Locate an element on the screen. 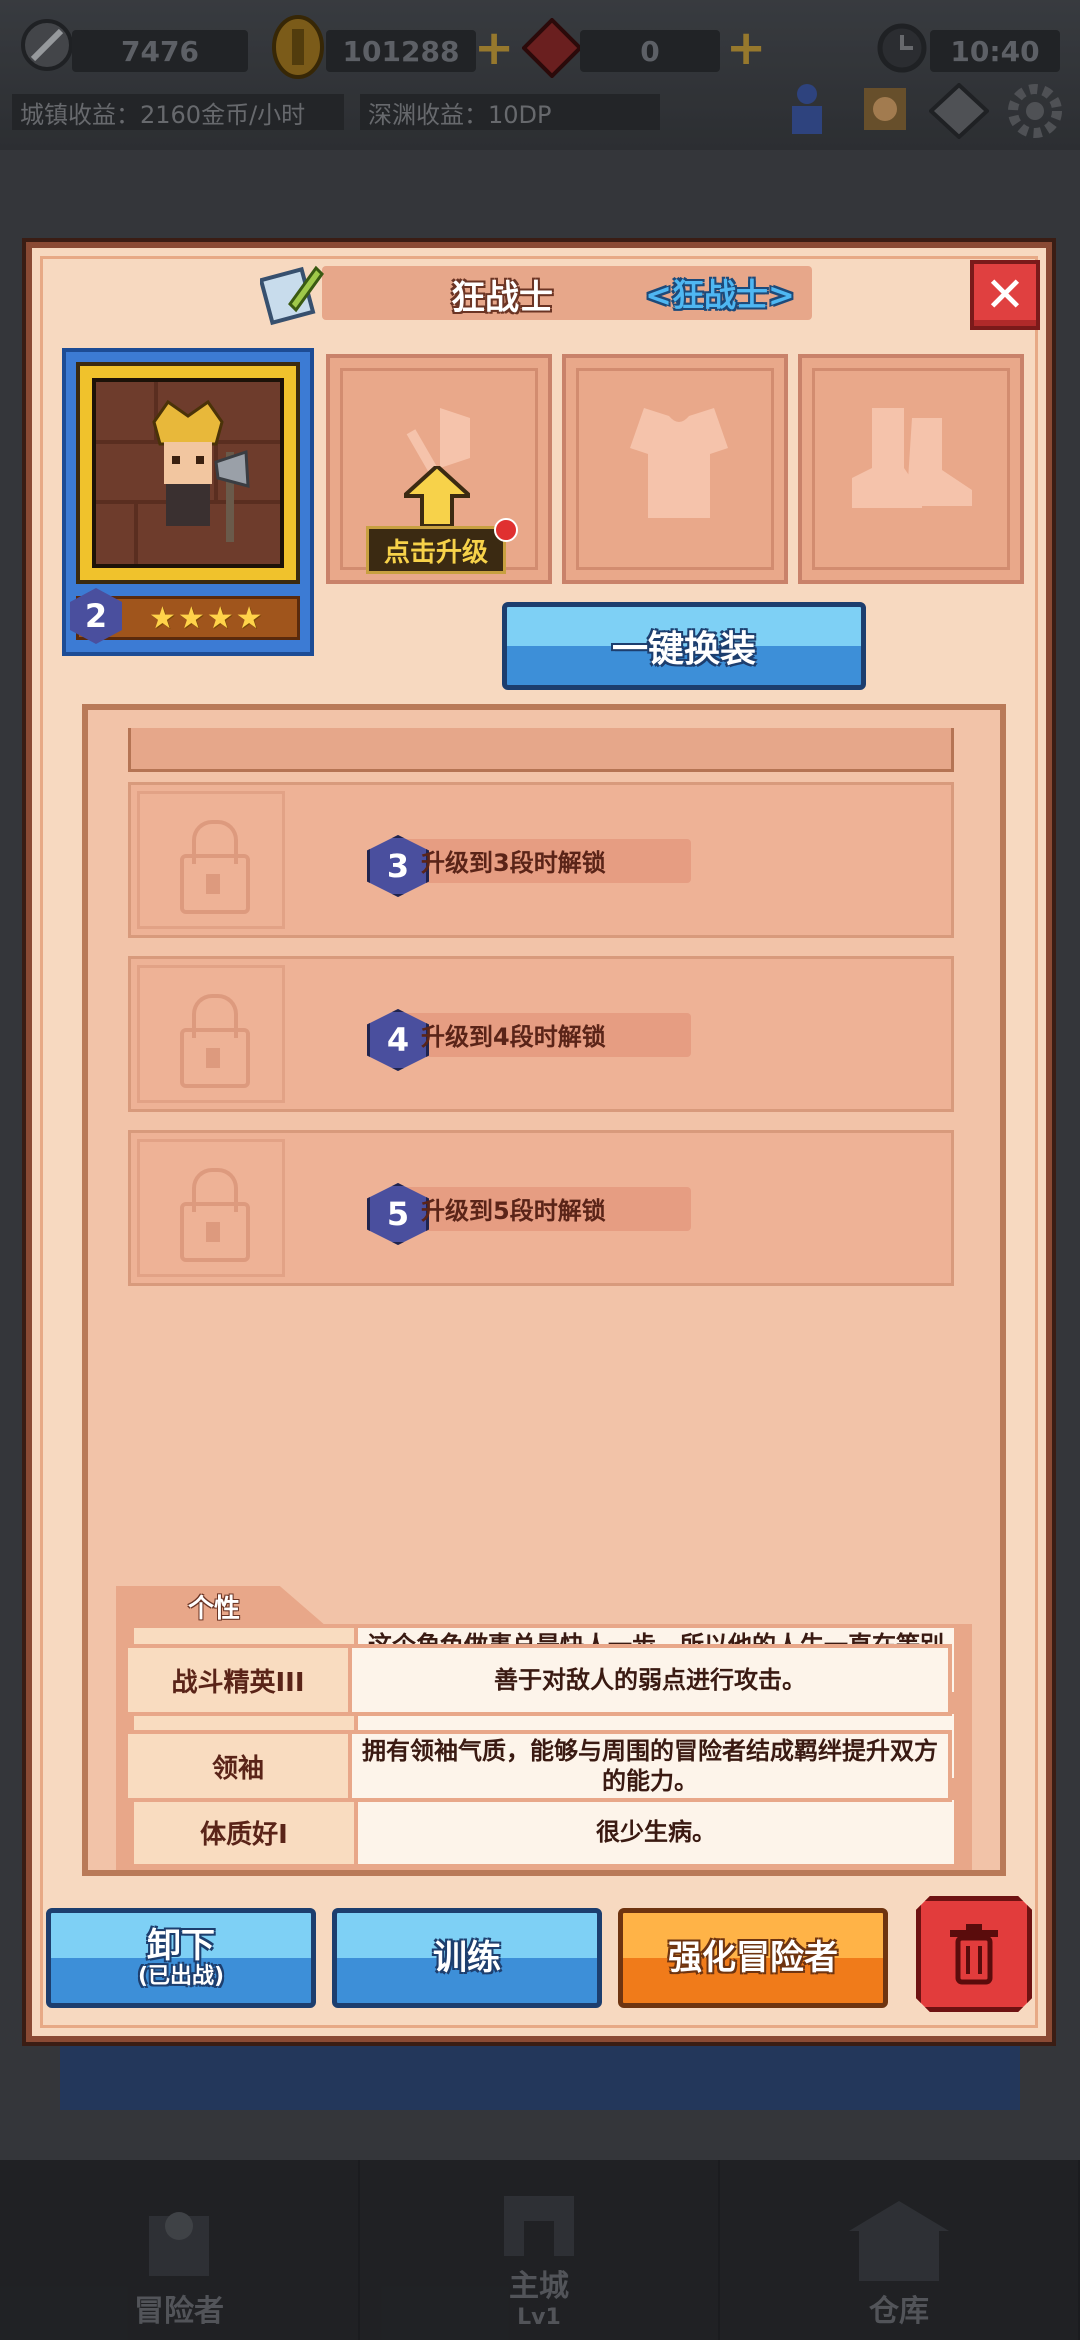 The height and width of the screenshot is (2340, 1080). traits-header: 个性 is located at coordinates (221, 1606).